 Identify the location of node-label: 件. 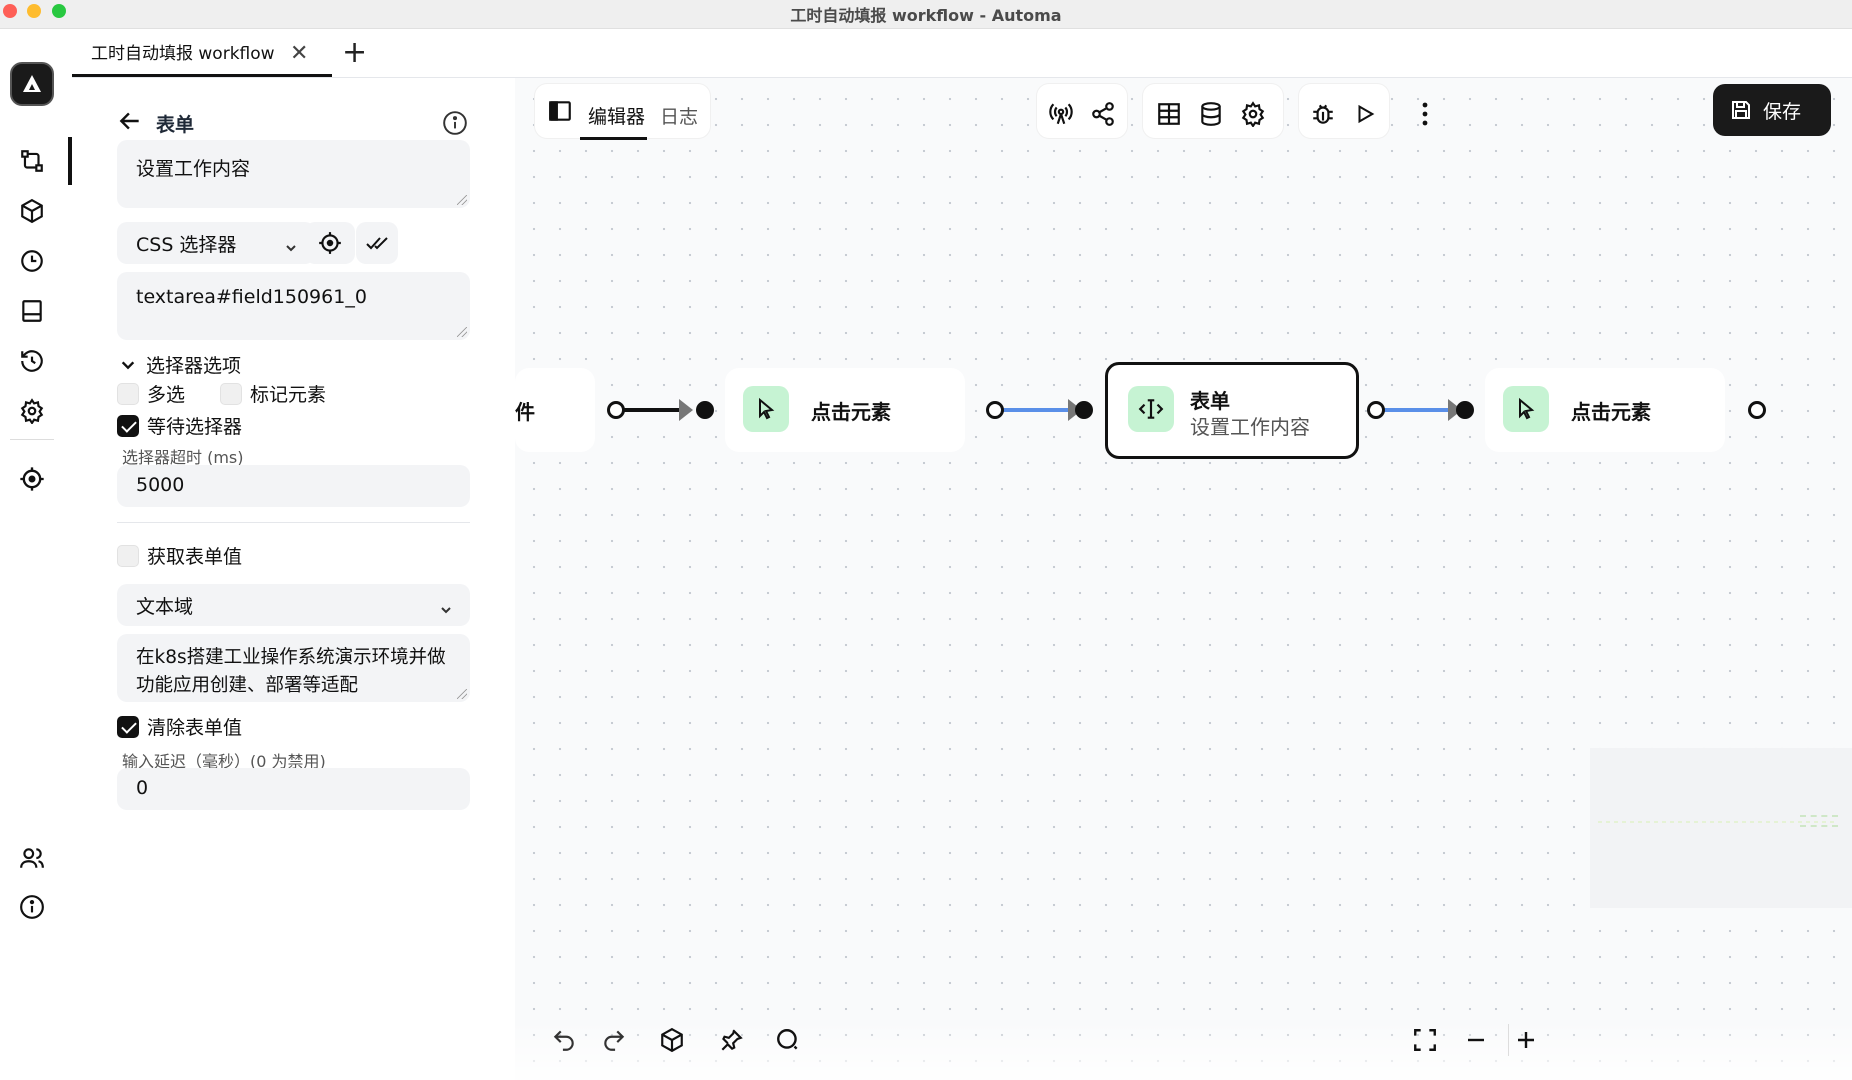
(525, 412).